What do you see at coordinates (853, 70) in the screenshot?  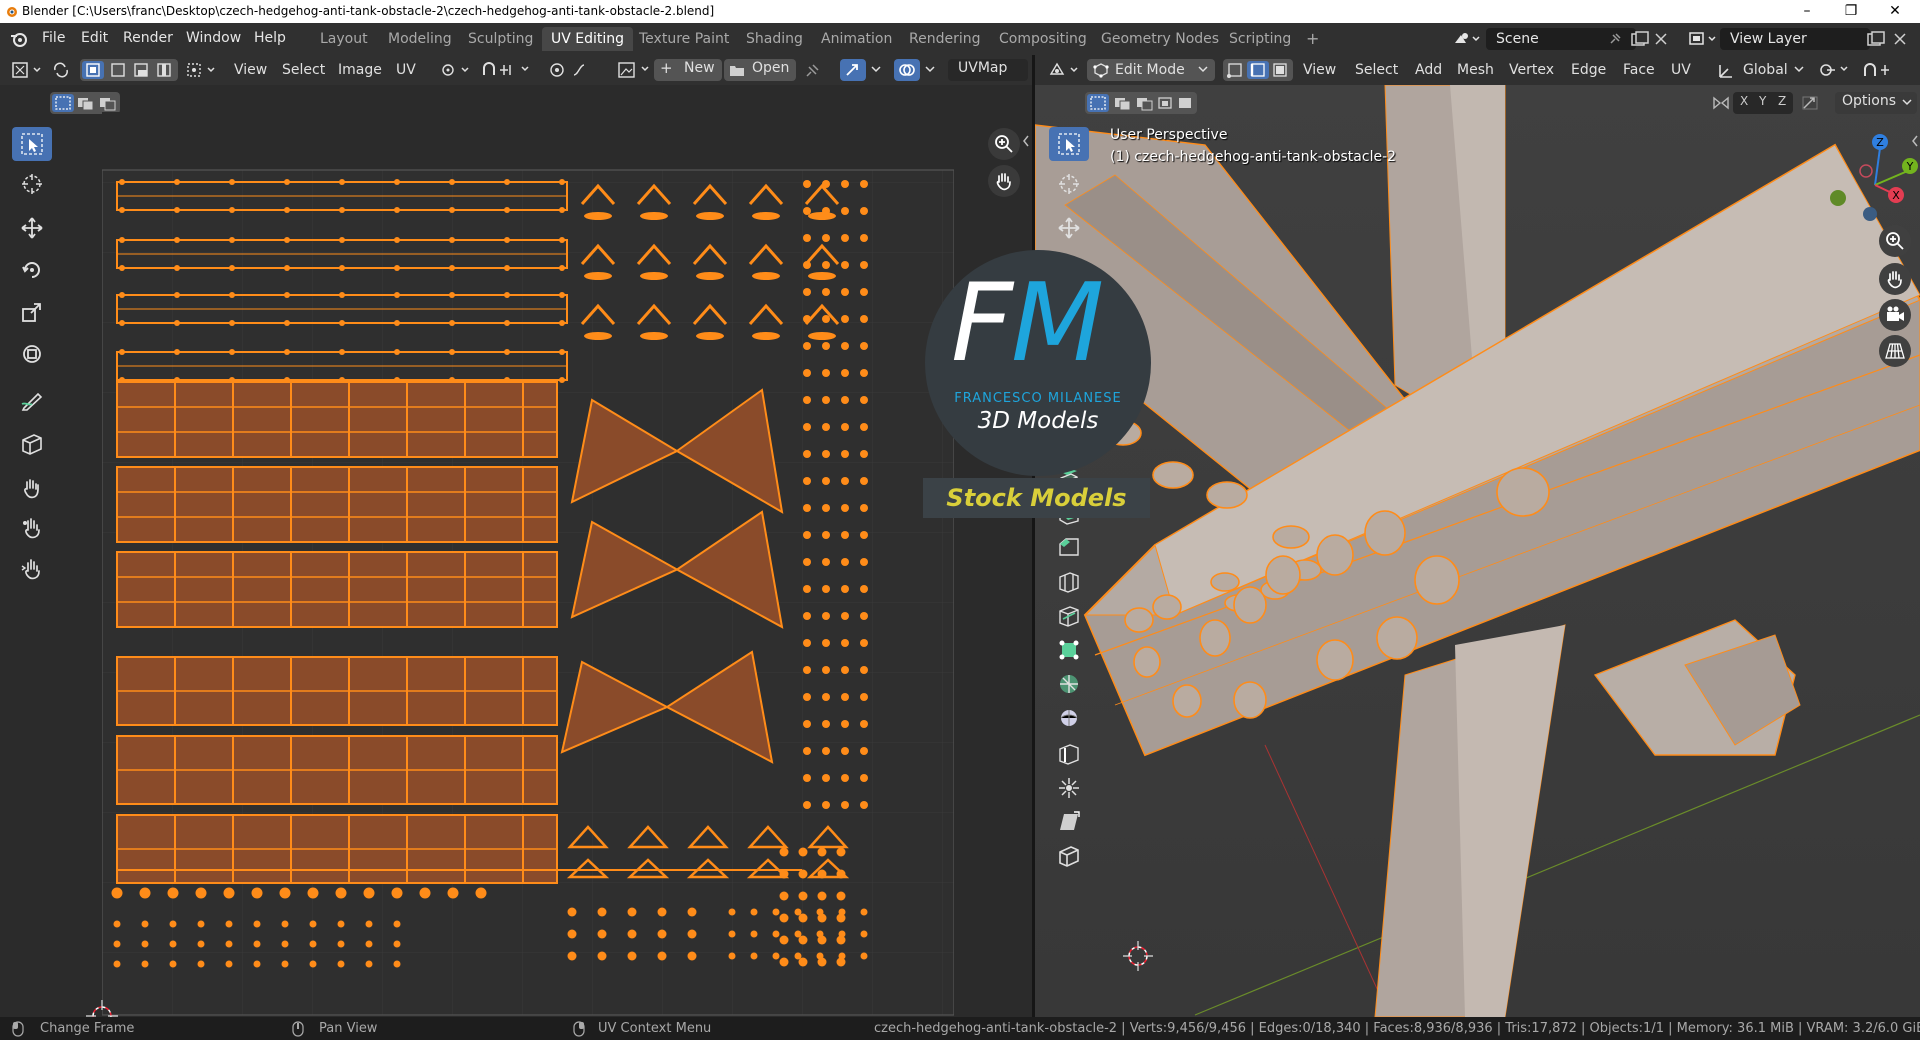 I see `uv-sync-toggle` at bounding box center [853, 70].